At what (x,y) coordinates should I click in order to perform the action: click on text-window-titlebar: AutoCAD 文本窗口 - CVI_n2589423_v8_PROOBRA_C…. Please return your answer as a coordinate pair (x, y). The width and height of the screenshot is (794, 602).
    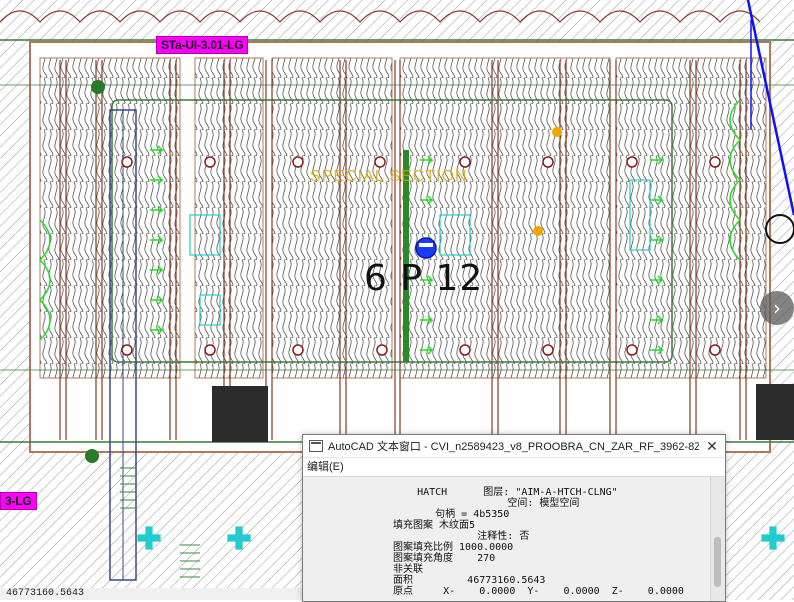
    Looking at the image, I should click on (514, 446).